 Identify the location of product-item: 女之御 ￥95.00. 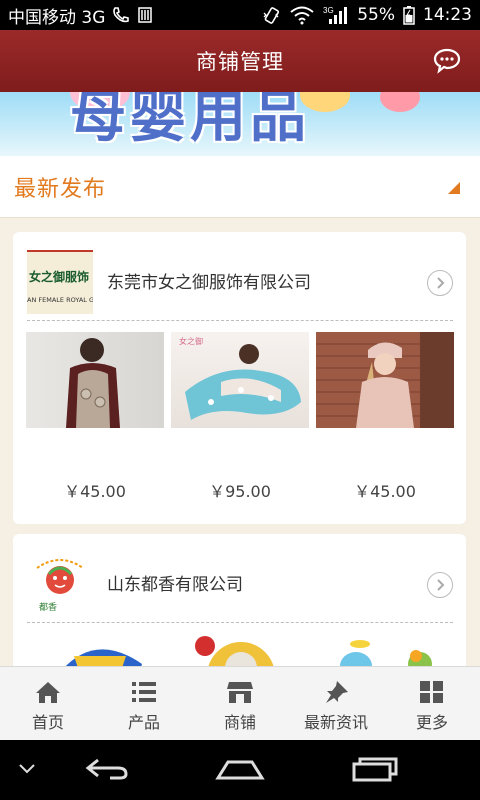
(240, 417).